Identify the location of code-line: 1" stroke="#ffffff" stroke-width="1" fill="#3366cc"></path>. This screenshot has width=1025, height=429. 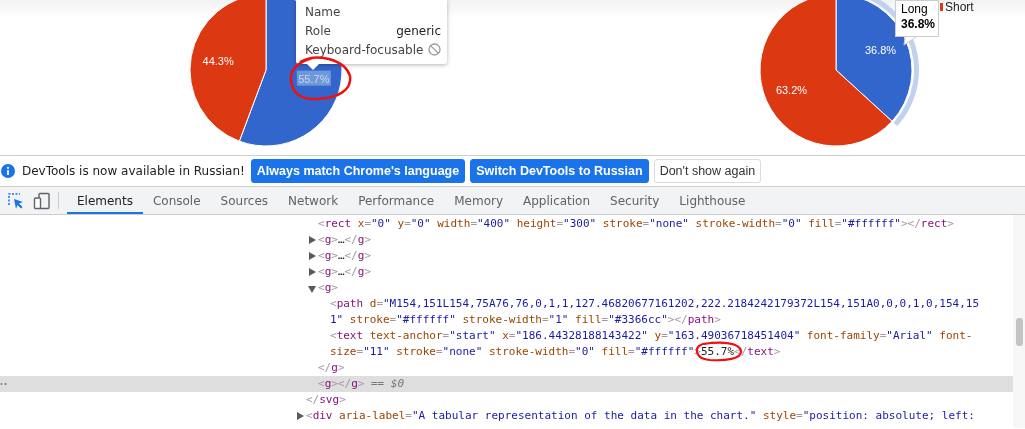
(506, 320).